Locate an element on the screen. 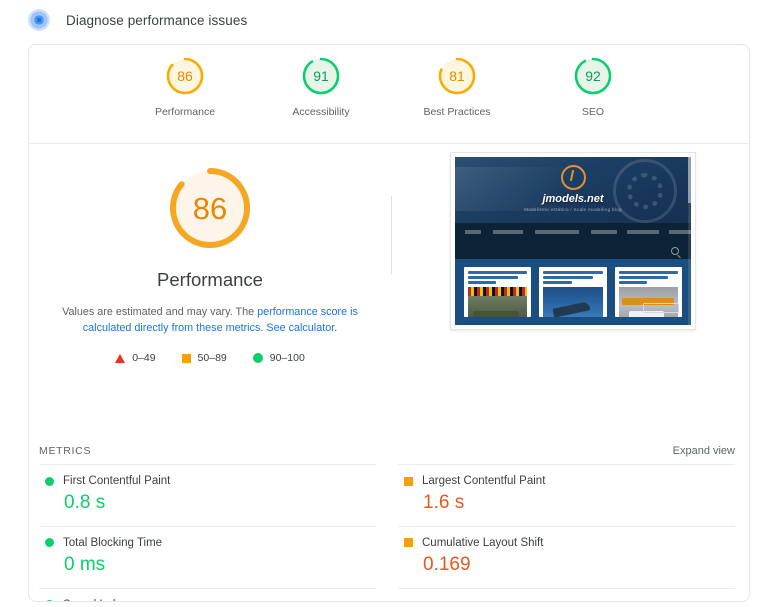 The image size is (780, 607). metric-row-first-contentful-paint: First Contentful Paint 0.8 s is located at coordinates (207, 495).